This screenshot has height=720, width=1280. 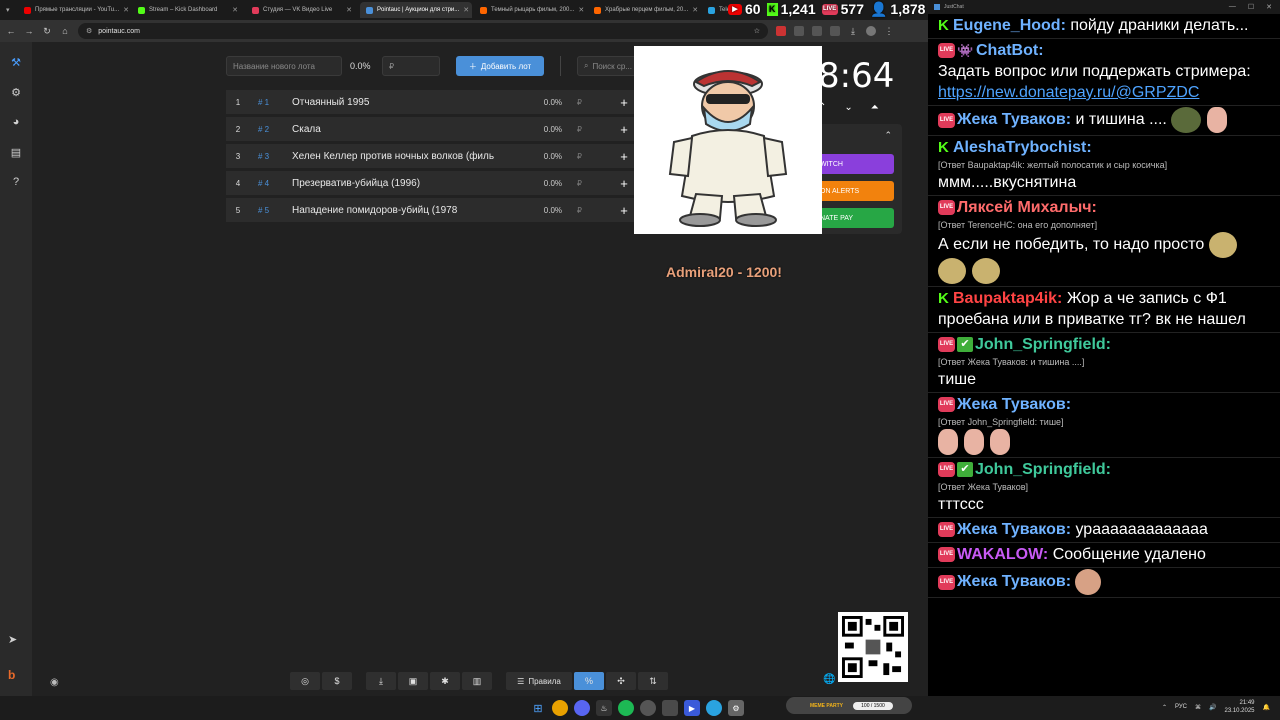 I want to click on sort-icon: ⇅, so click(x=653, y=681).